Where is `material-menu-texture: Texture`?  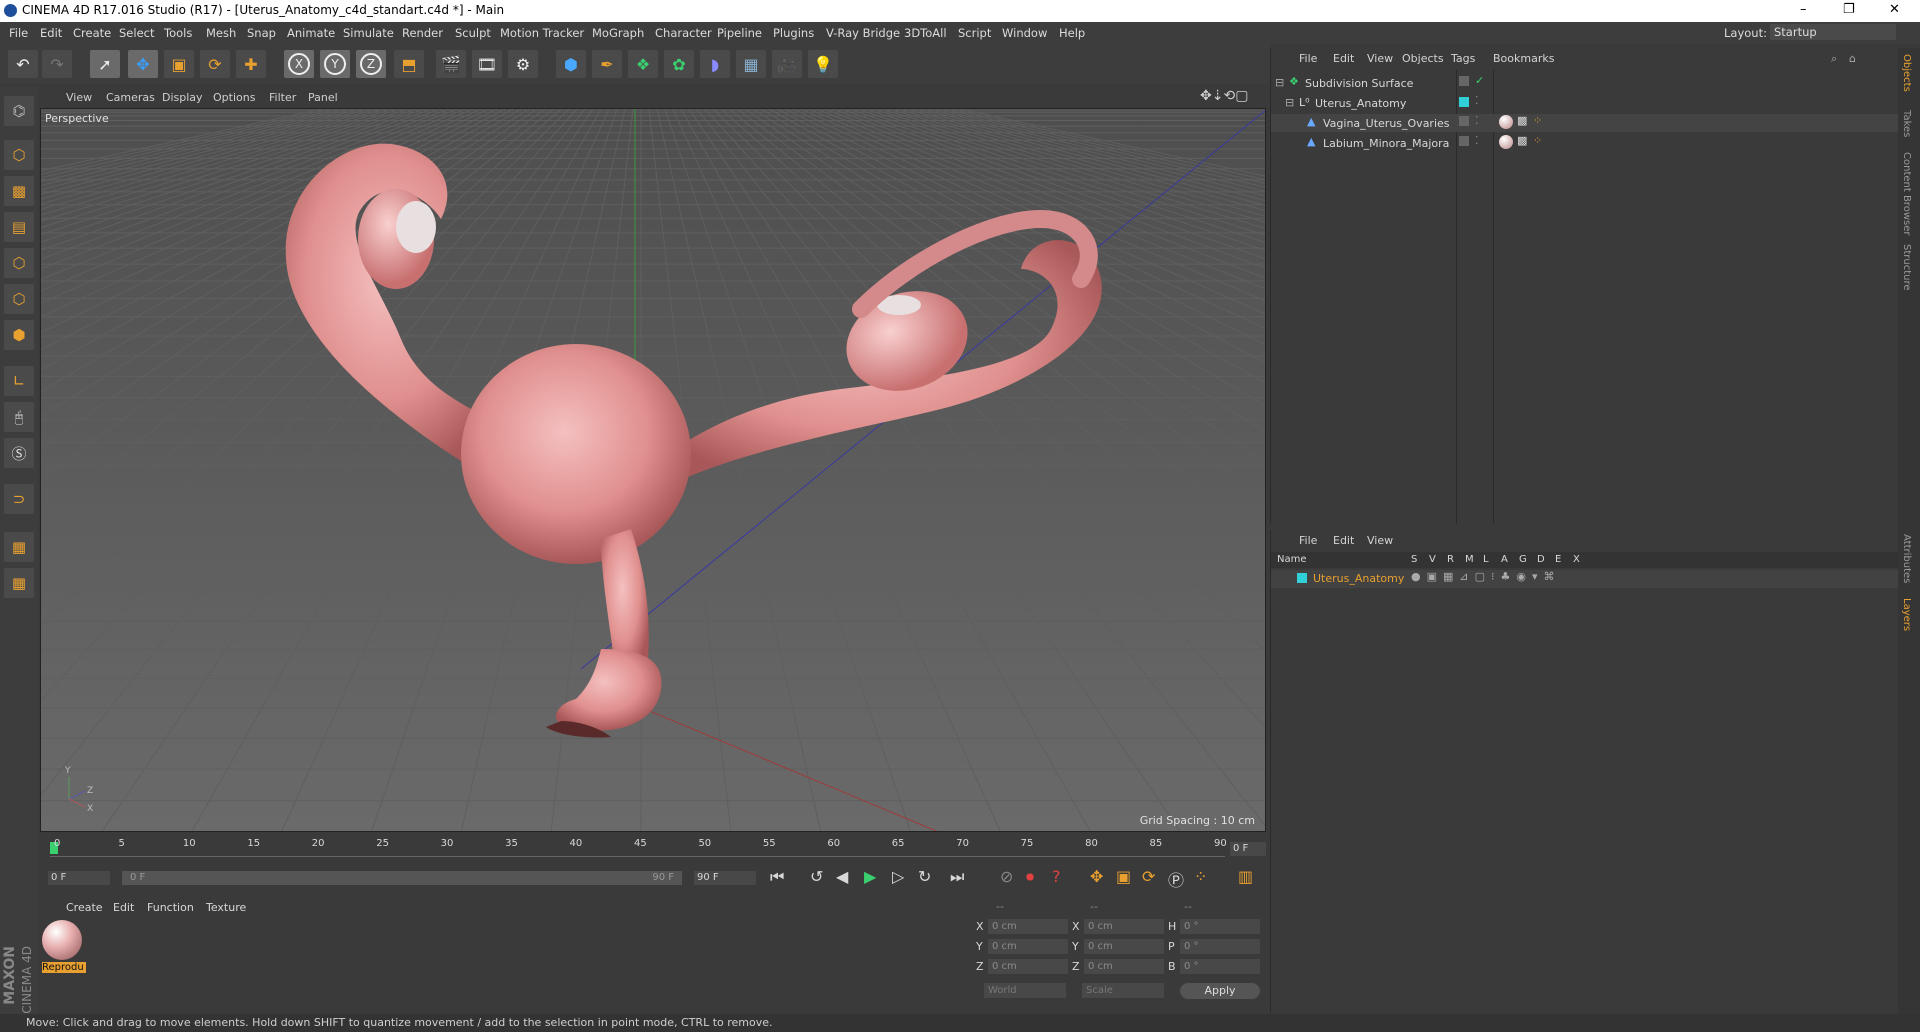 material-menu-texture: Texture is located at coordinates (226, 907).